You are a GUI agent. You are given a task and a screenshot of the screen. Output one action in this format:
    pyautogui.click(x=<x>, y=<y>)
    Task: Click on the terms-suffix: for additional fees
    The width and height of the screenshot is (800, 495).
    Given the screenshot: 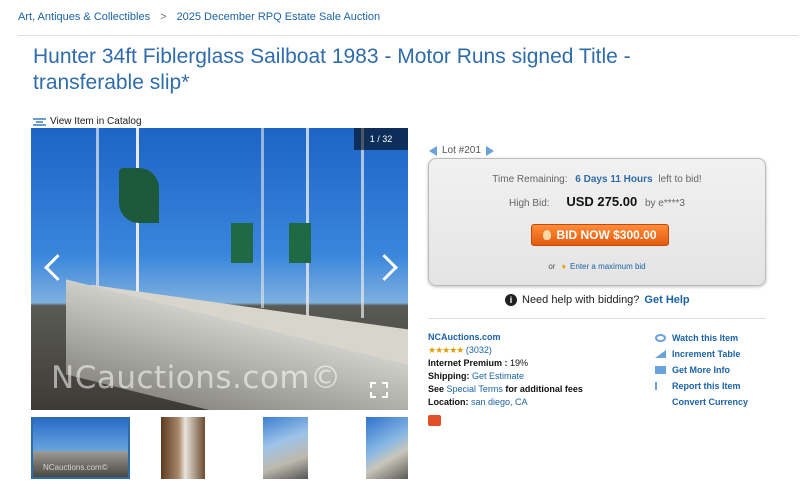 What is the action you would take?
    pyautogui.click(x=544, y=389)
    